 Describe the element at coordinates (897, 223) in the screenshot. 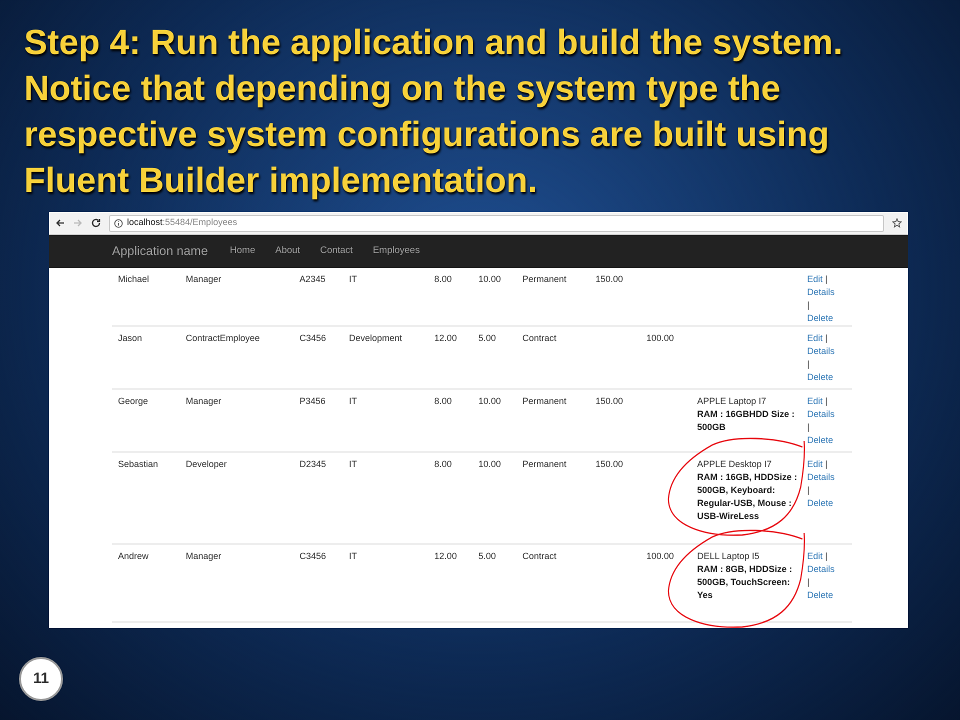

I see `star-icon` at that location.